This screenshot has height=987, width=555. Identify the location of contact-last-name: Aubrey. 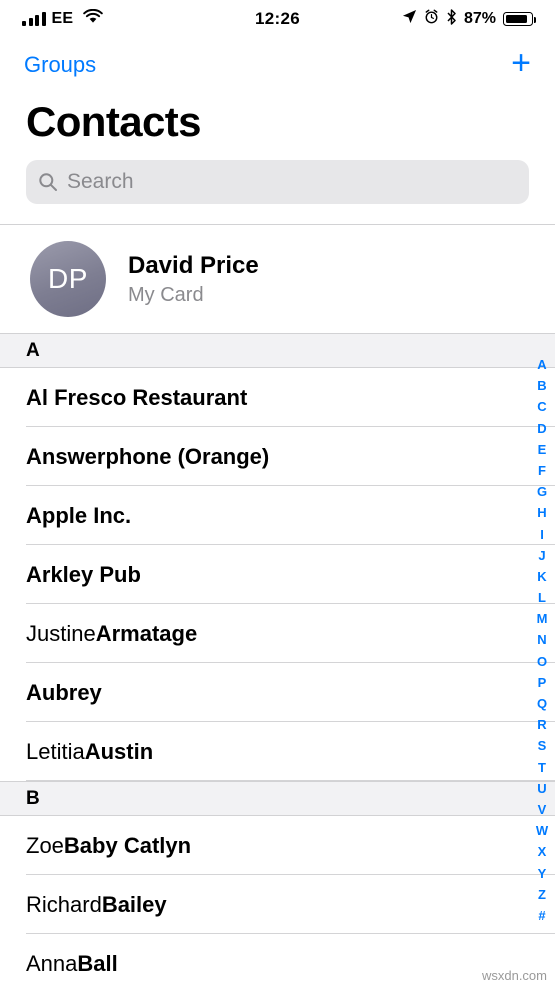
(64, 692).